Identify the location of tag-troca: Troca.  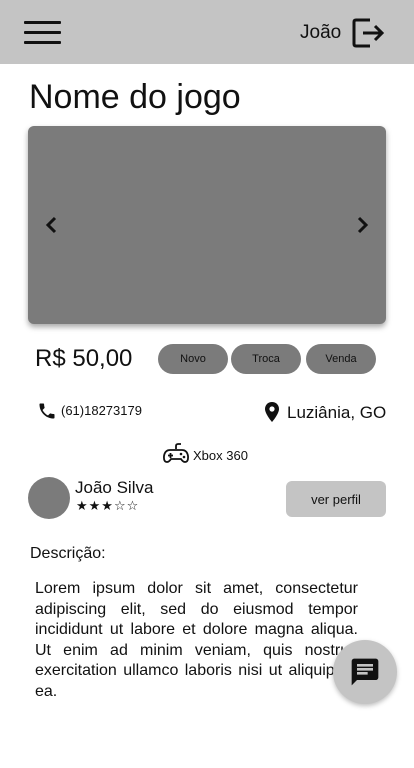
(266, 359).